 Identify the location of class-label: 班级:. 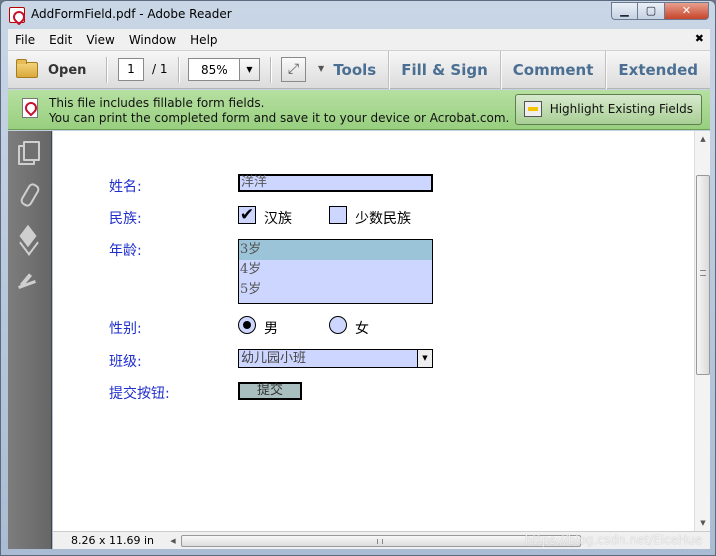
(125, 362).